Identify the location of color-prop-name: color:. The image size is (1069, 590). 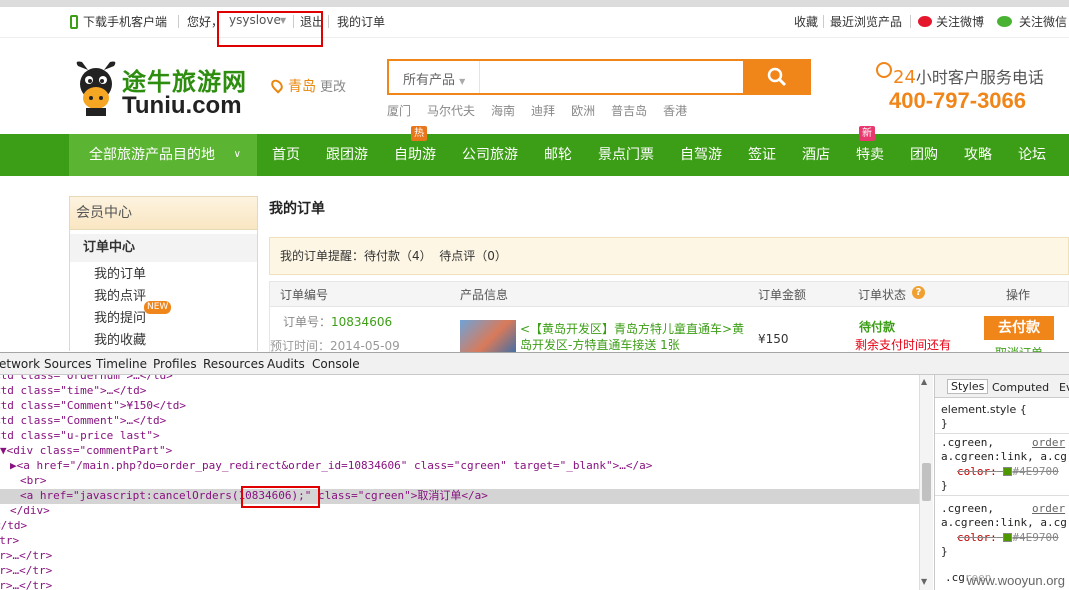
(977, 537).